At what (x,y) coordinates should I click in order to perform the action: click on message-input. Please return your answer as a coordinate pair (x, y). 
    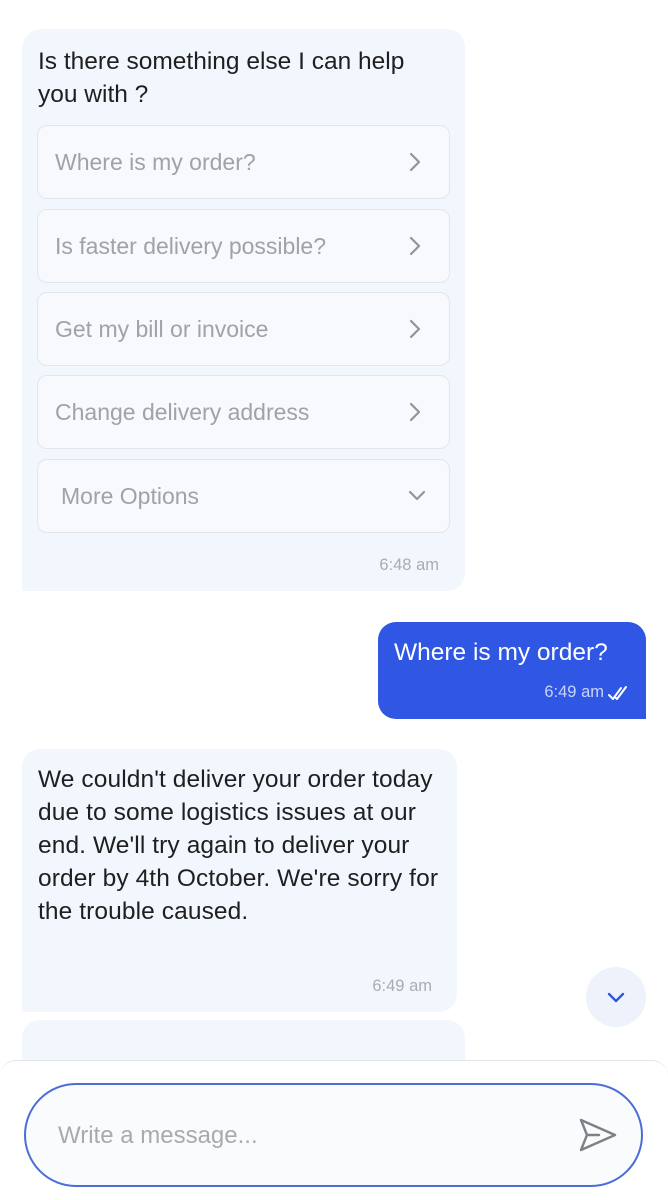
    Looking at the image, I should click on (298, 1136).